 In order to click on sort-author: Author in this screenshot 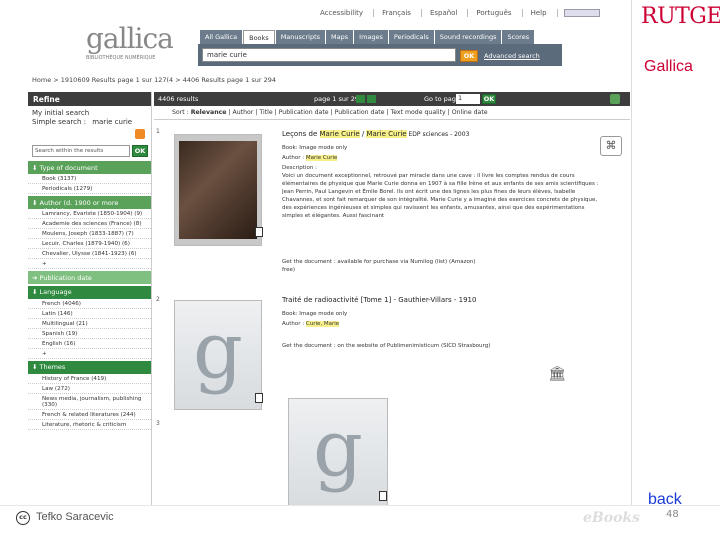, I will do `click(243, 112)`.